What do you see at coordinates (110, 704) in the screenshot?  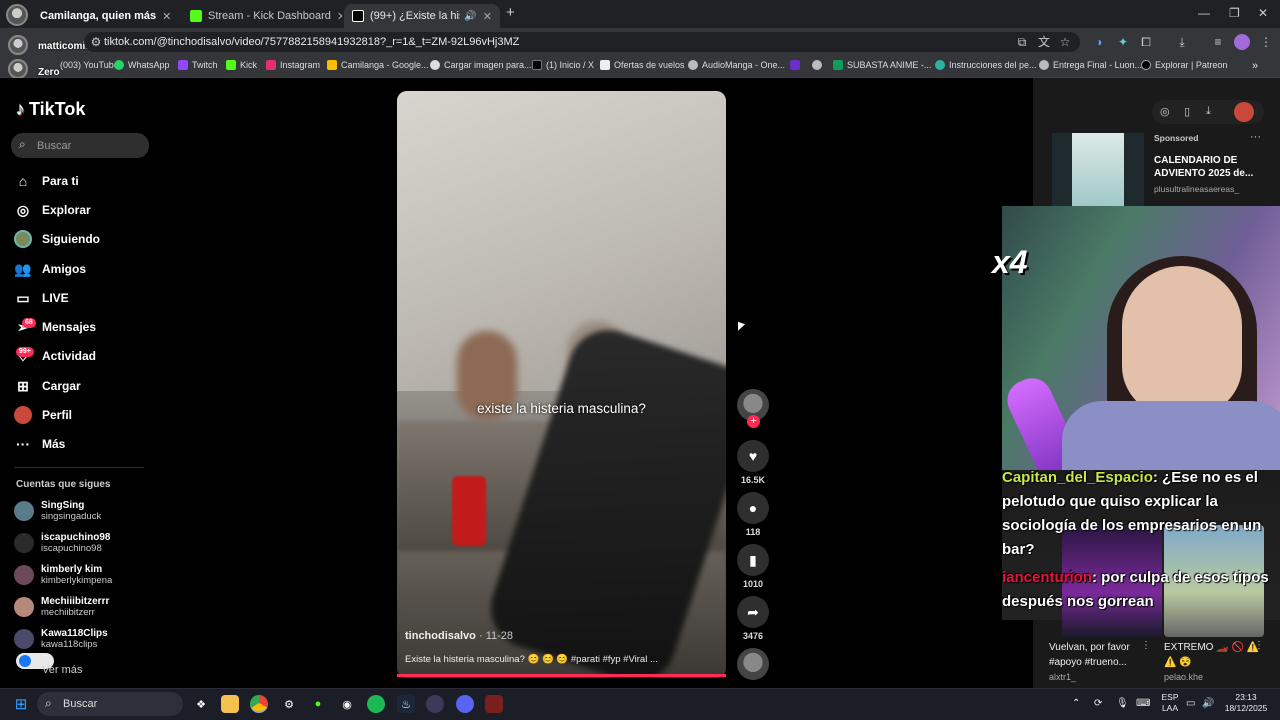 I see `taskbar-search: ⌕ Buscar` at bounding box center [110, 704].